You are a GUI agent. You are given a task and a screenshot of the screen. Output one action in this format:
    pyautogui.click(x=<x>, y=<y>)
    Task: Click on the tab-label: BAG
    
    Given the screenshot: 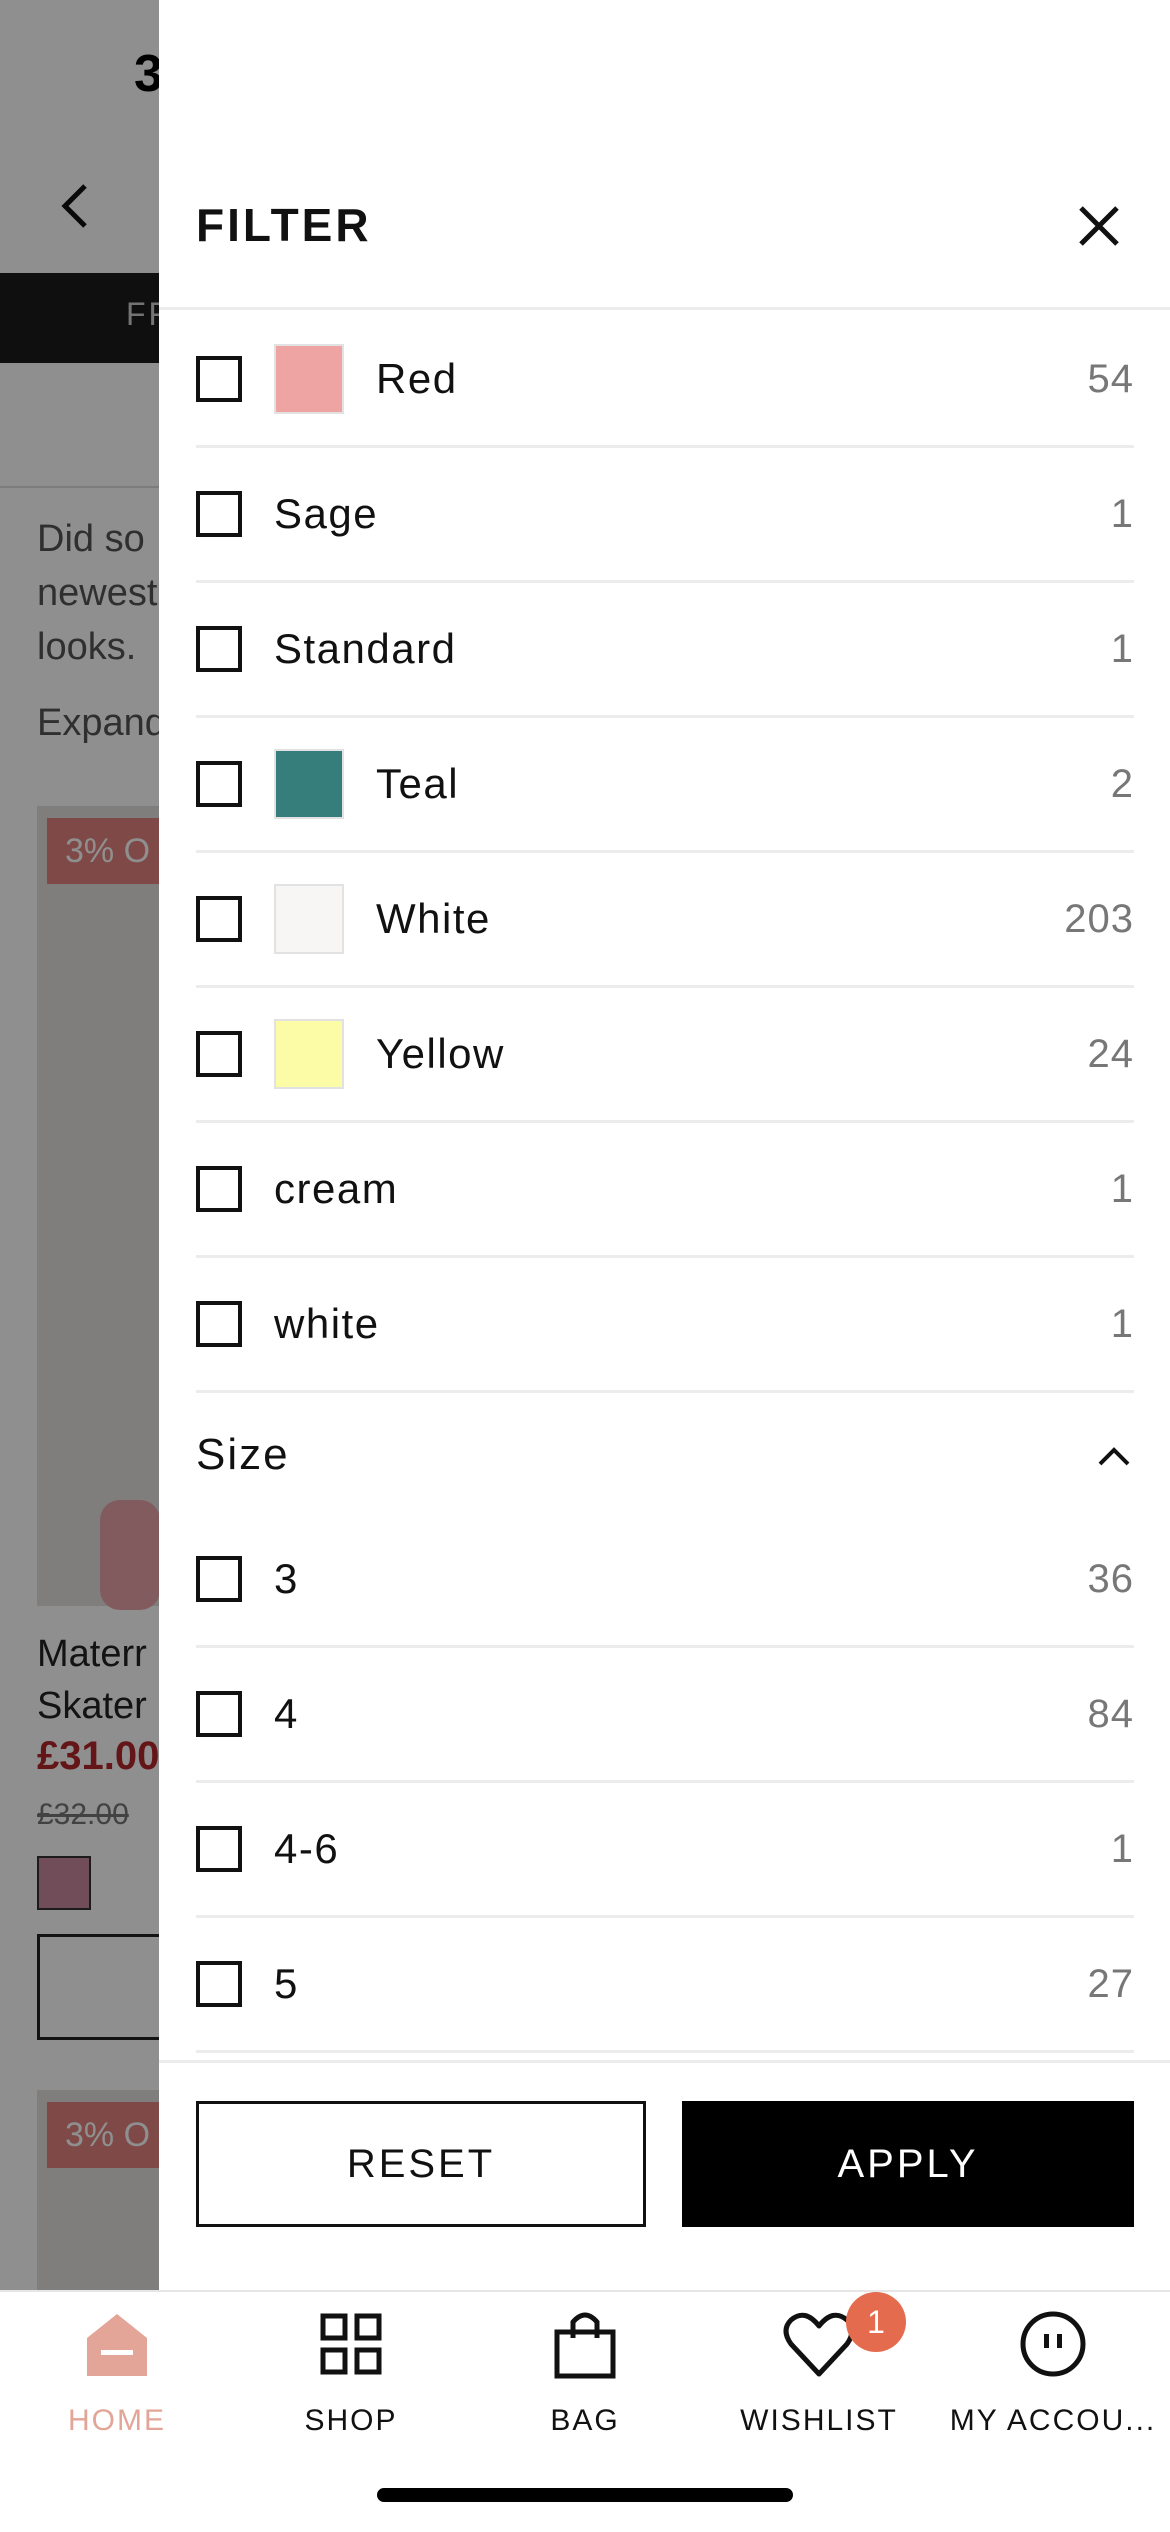 What is the action you would take?
    pyautogui.click(x=585, y=2420)
    